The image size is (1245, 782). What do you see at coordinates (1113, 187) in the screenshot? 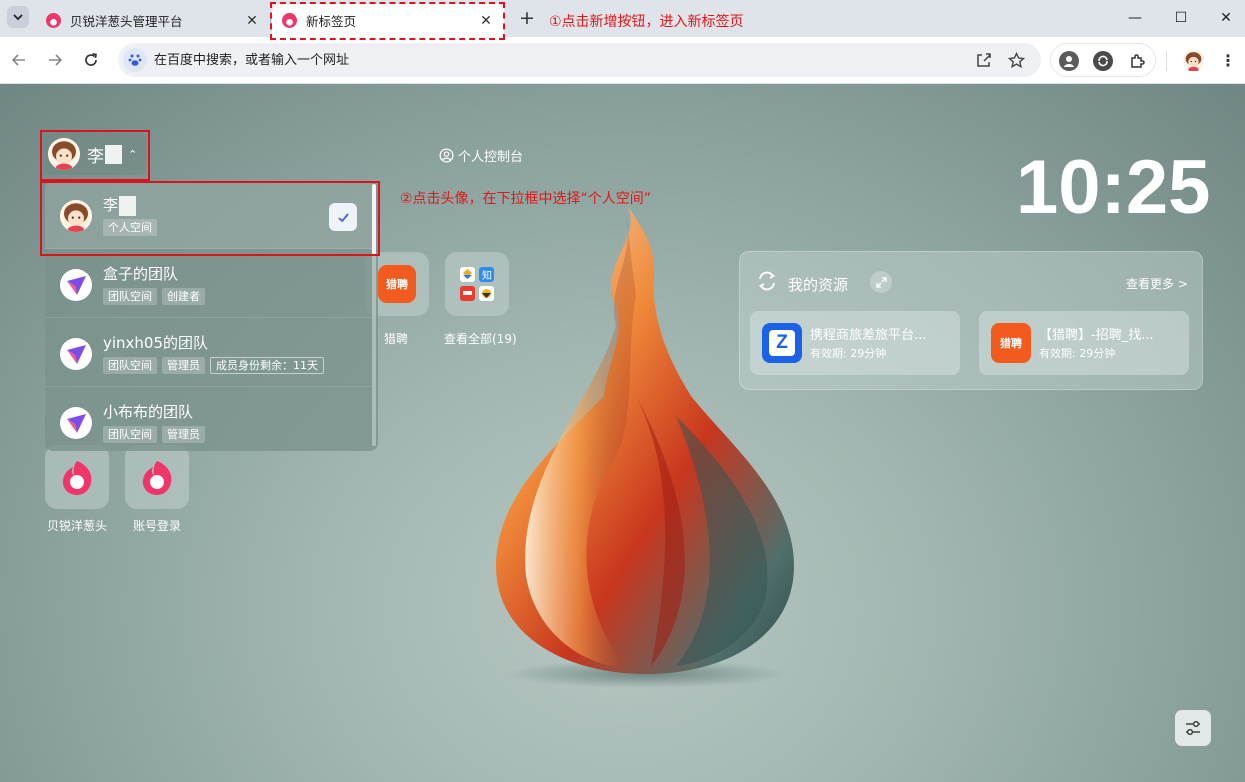
I see `clock: 10:25` at bounding box center [1113, 187].